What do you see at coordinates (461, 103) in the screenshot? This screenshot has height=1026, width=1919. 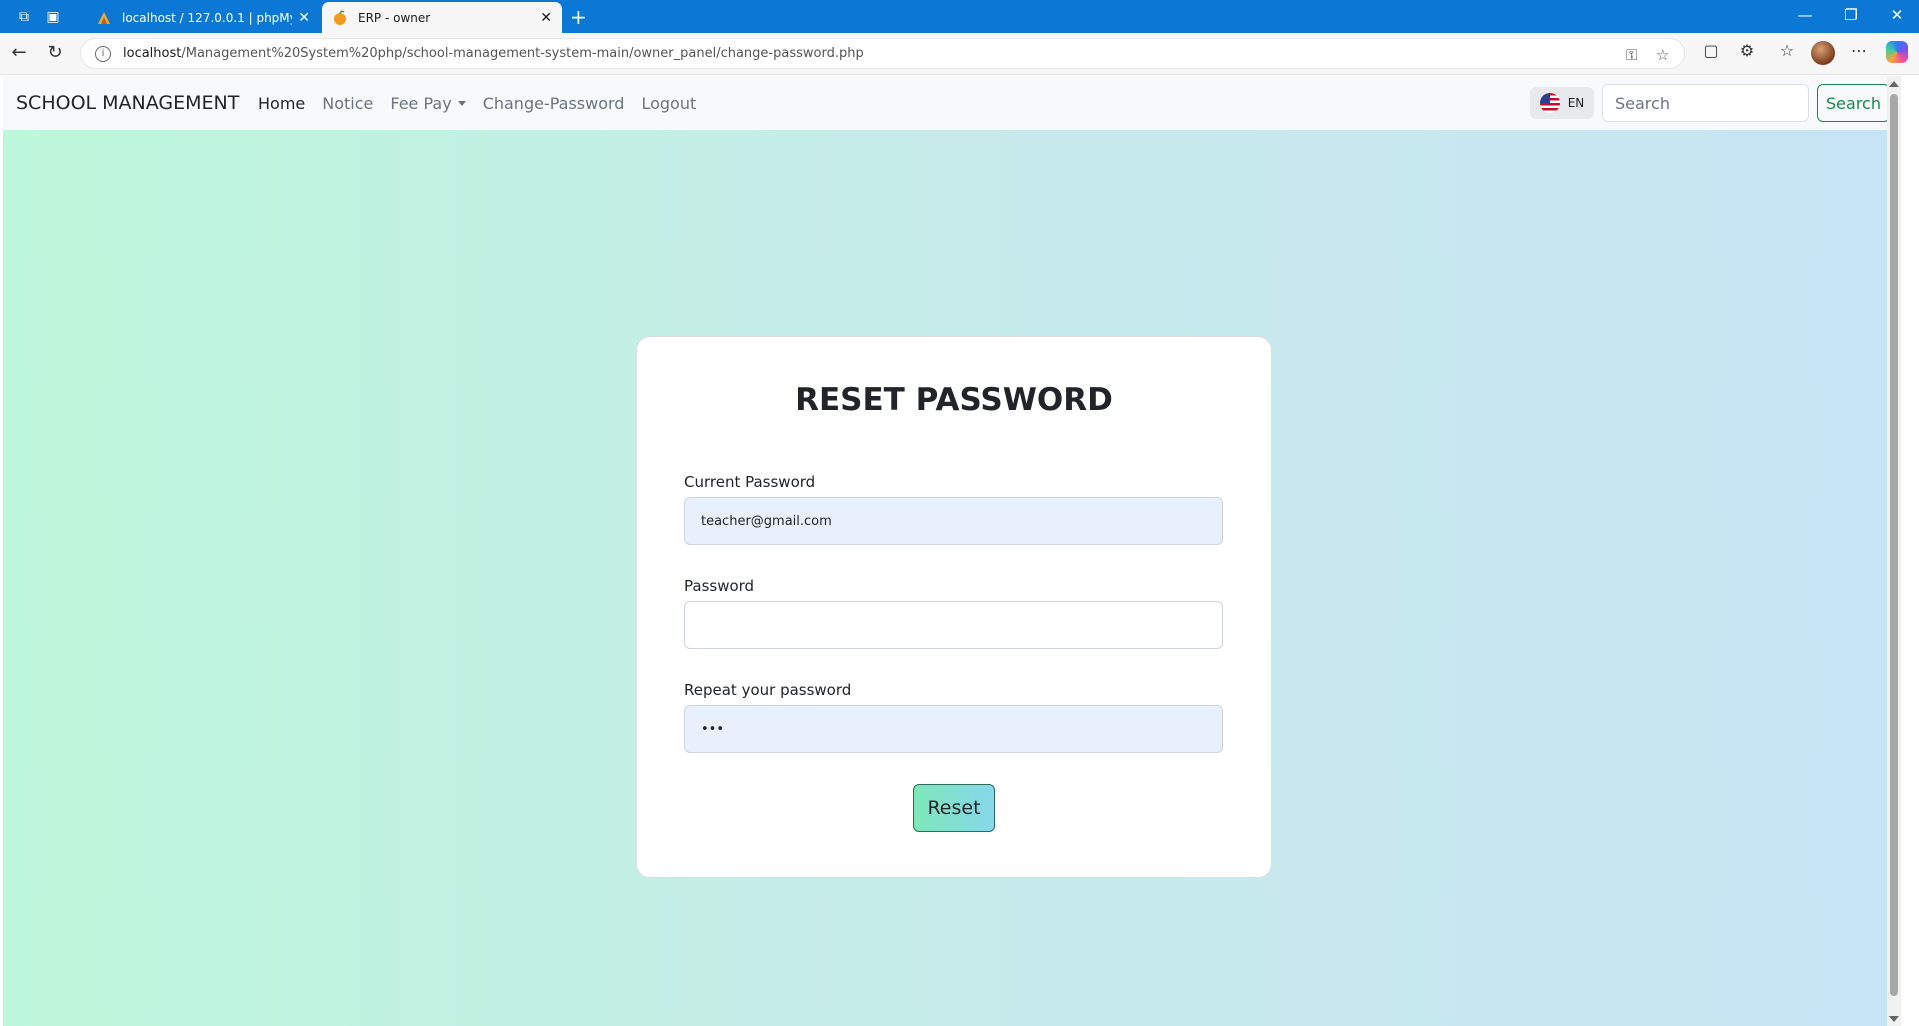 I see `chevron-down-icon` at bounding box center [461, 103].